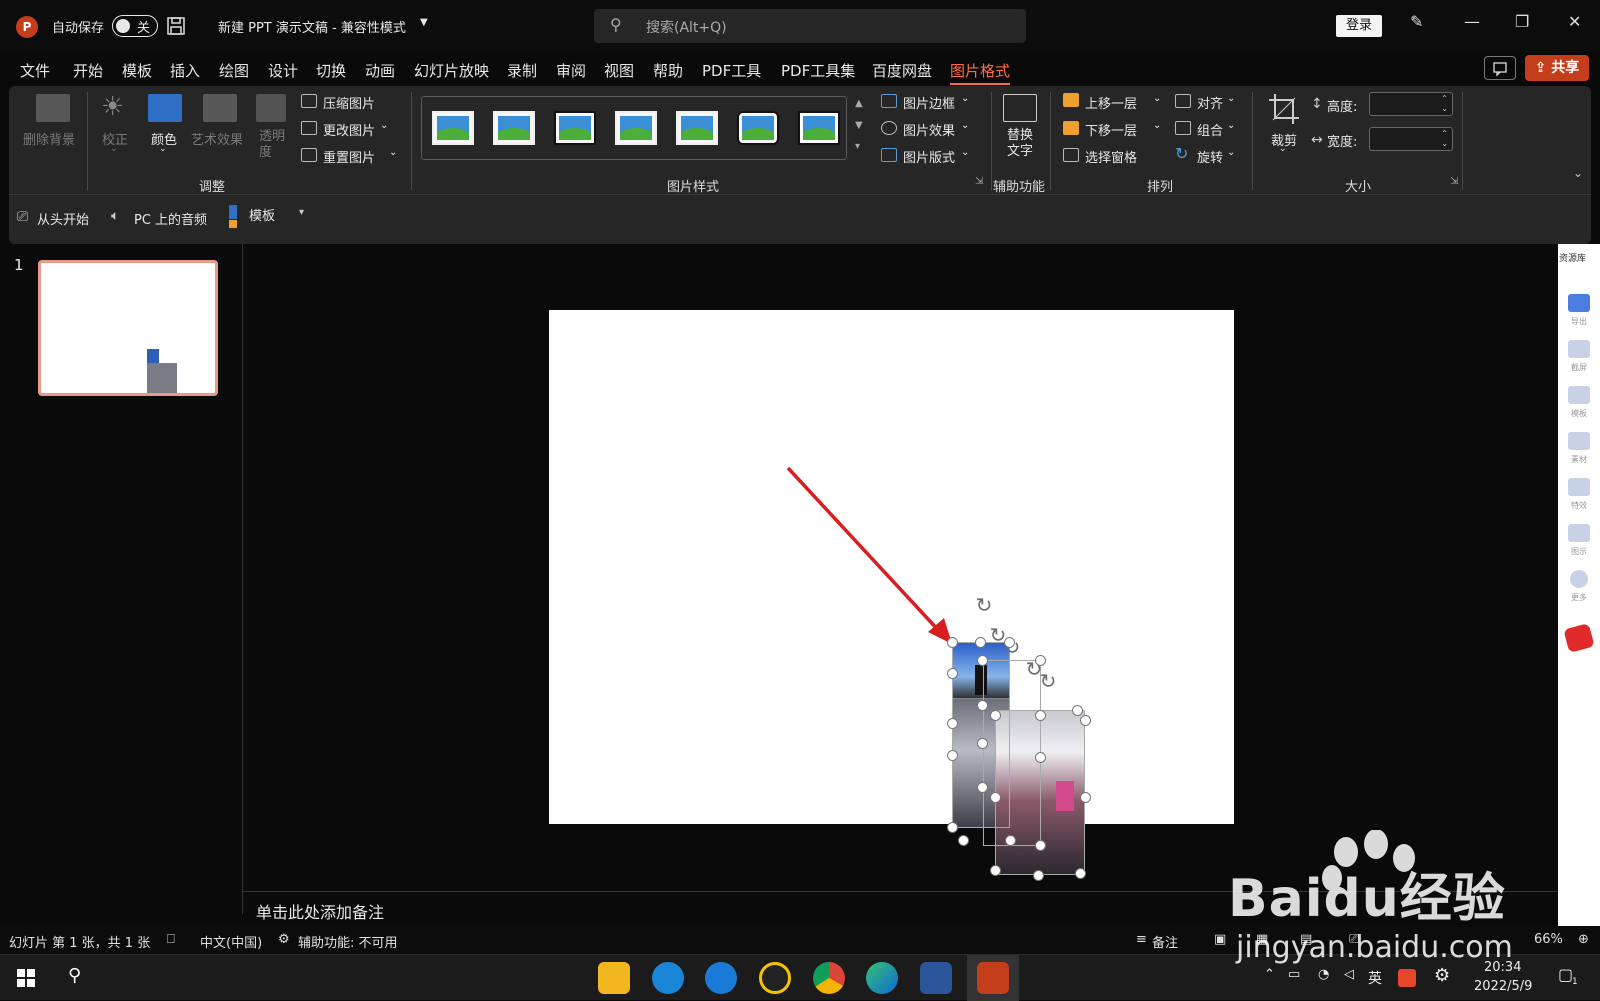 The width and height of the screenshot is (1600, 1001). I want to click on tab-pdf-tools: PDF工具, so click(731, 70).